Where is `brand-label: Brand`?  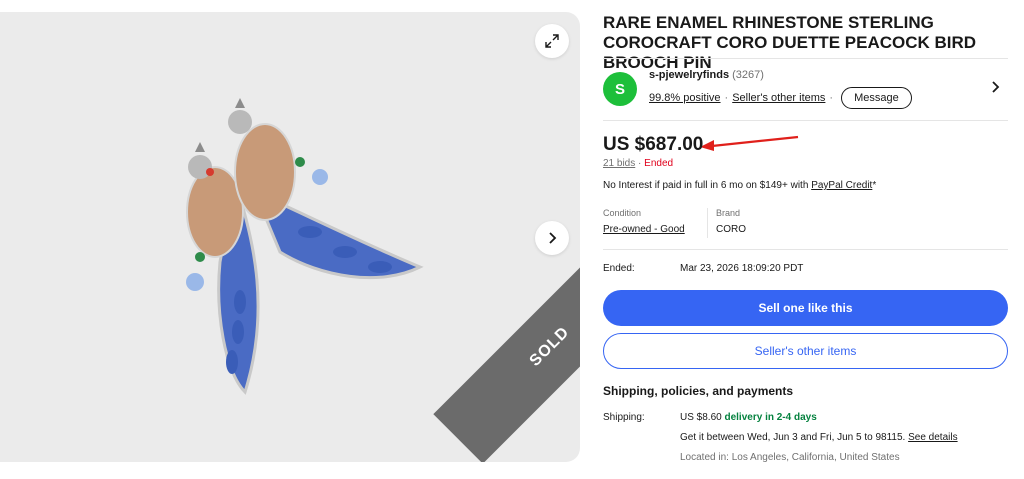
brand-label: Brand is located at coordinates (728, 213).